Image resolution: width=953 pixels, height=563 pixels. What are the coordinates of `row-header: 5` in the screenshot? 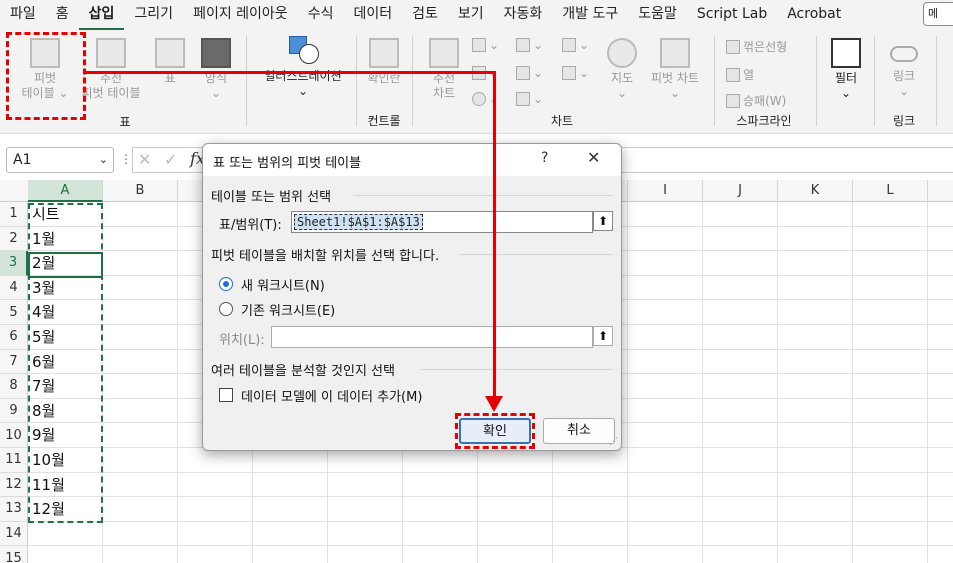 It's located at (14, 312).